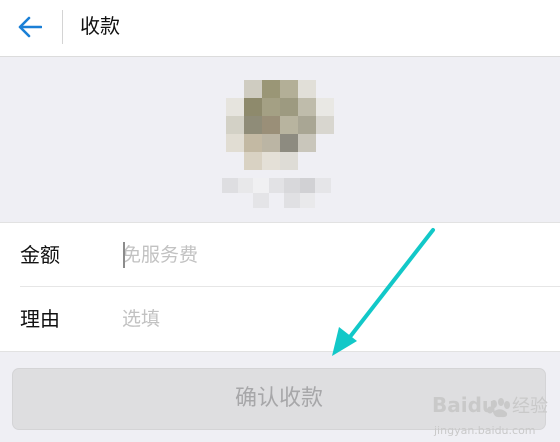  What do you see at coordinates (279, 399) in the screenshot?
I see `confirm-receive-button: 确认收款` at bounding box center [279, 399].